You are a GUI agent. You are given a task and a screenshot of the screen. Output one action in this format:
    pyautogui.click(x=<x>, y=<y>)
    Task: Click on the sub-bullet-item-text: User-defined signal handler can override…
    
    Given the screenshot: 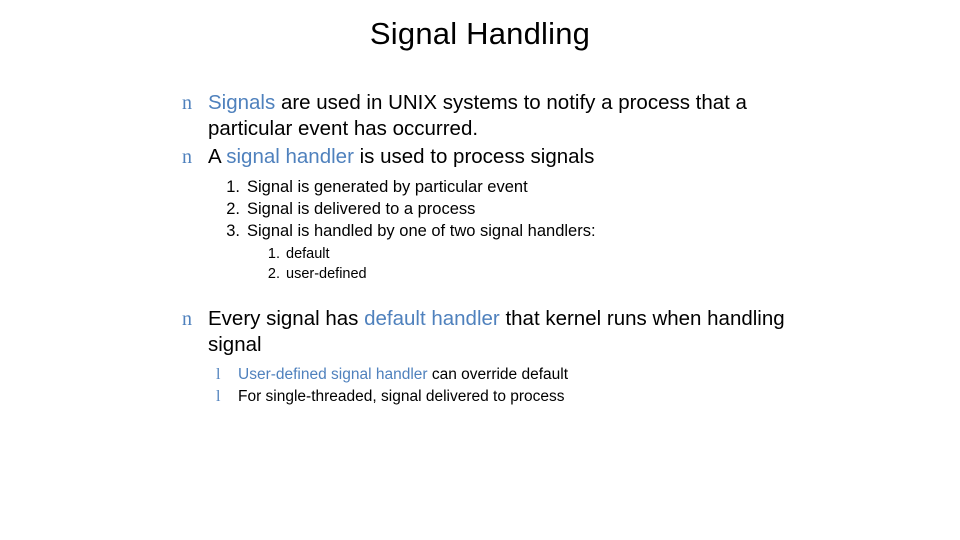 What is the action you would take?
    pyautogui.click(x=403, y=375)
    